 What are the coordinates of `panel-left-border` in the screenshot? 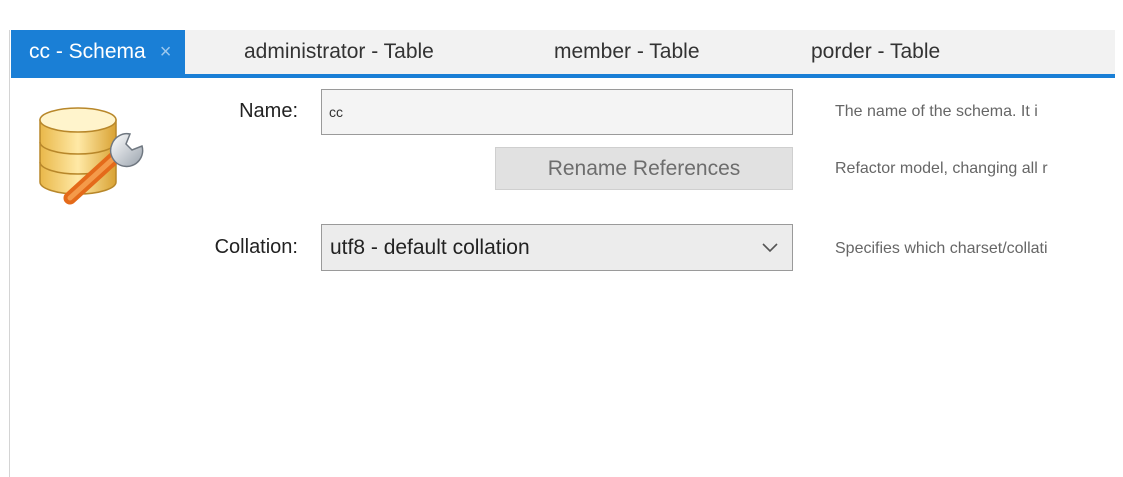 It's located at (9, 253).